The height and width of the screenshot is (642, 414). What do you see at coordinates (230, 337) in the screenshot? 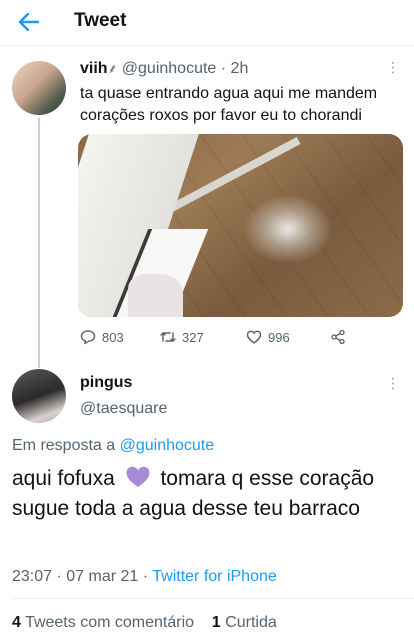
I see `tweet-actions: 803 327 996` at bounding box center [230, 337].